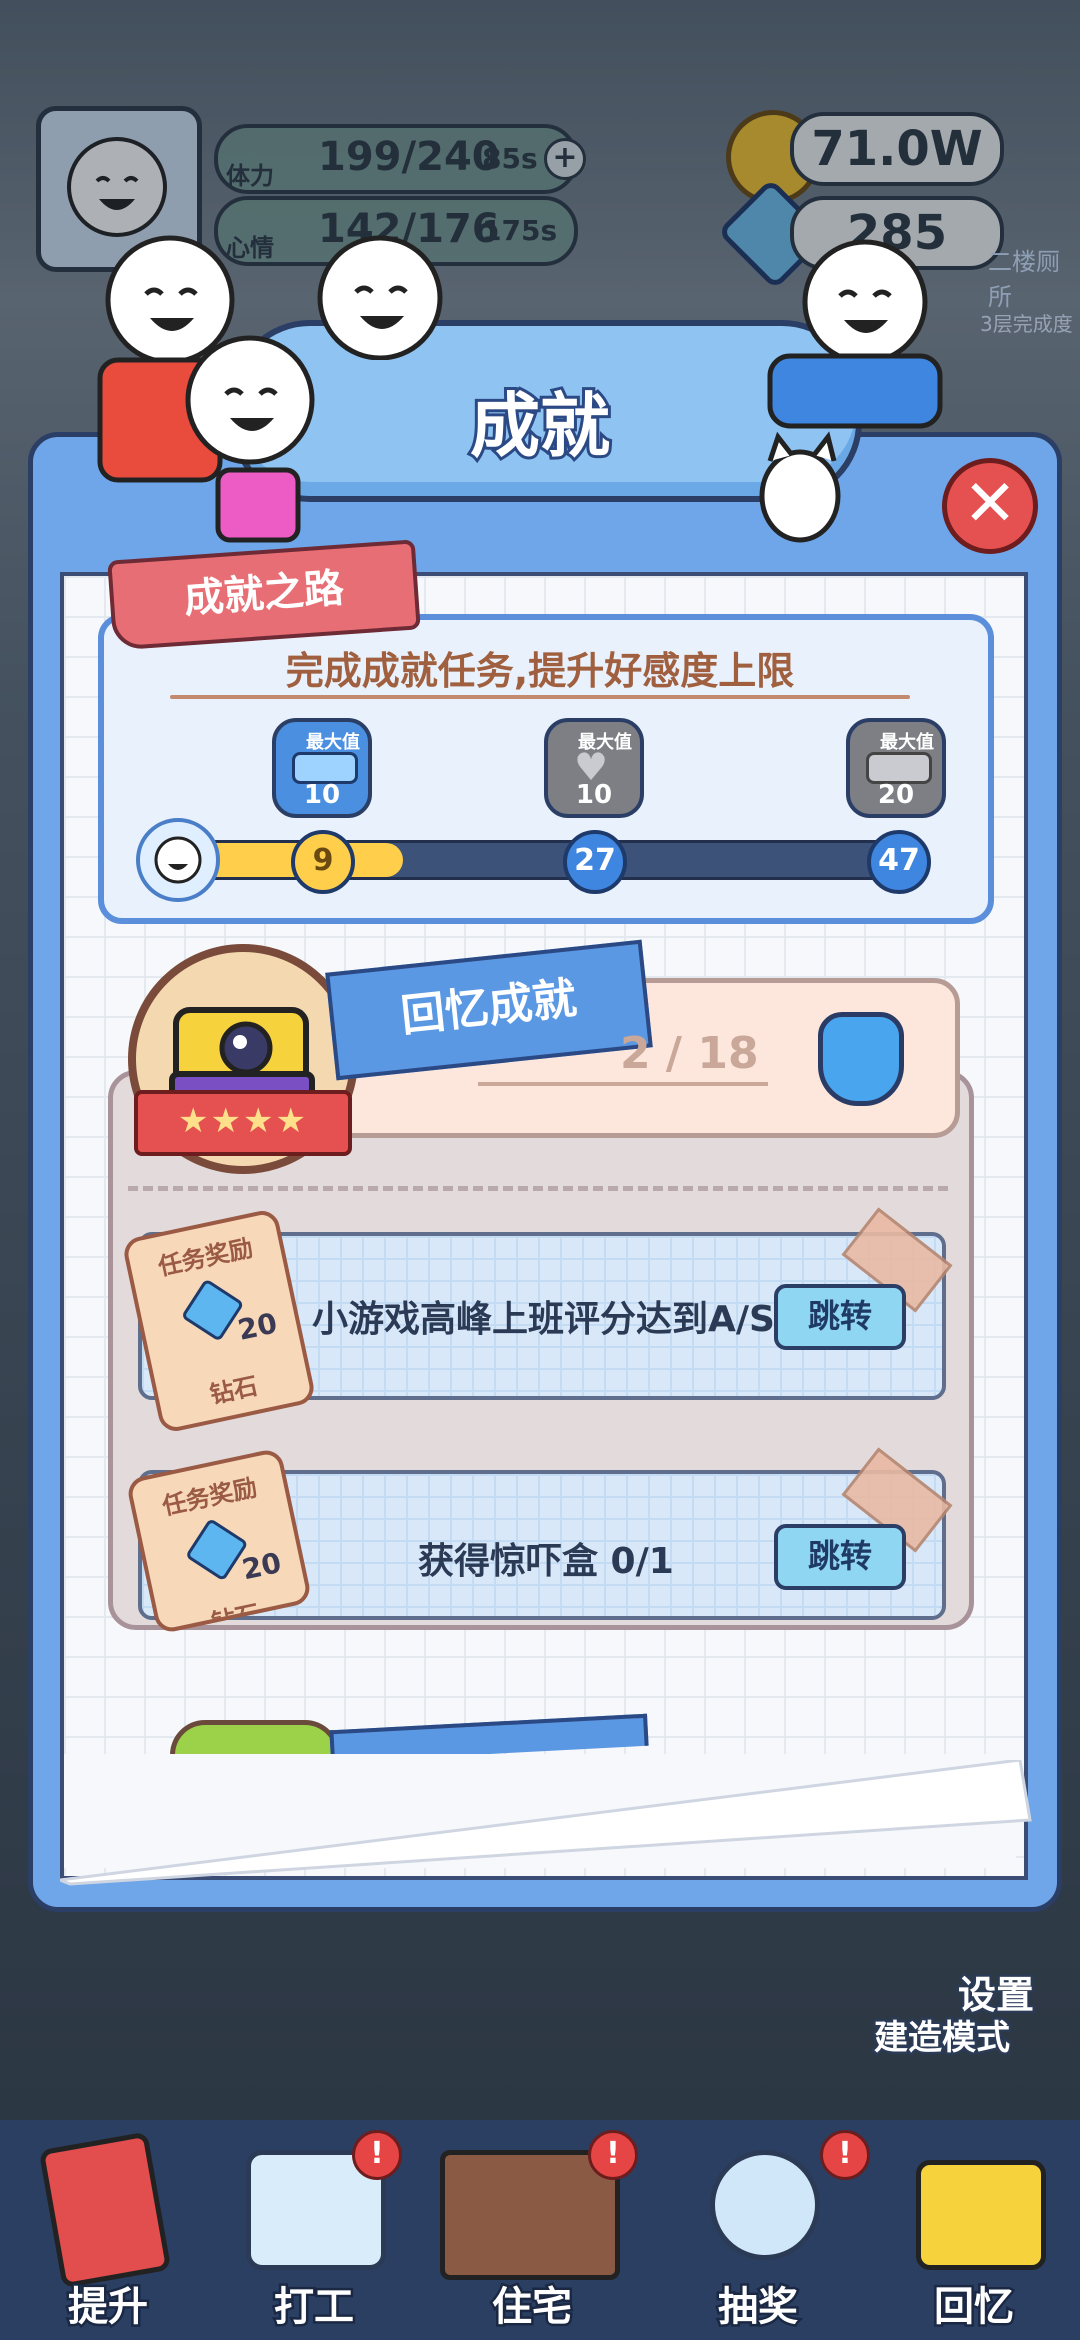  What do you see at coordinates (538, 1188) in the screenshot?
I see `dashed-divider` at bounding box center [538, 1188].